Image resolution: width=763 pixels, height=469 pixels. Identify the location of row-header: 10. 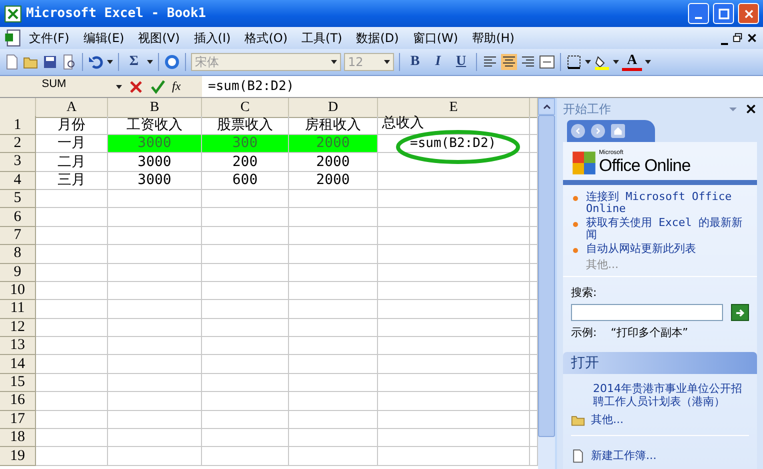
(18, 291).